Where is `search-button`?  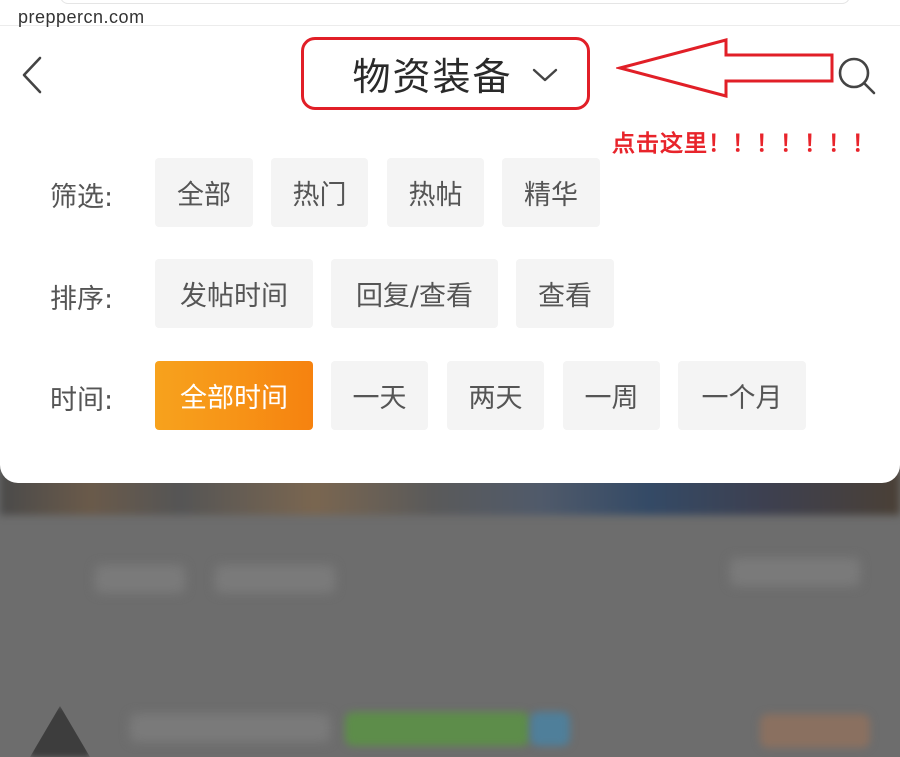 search-button is located at coordinates (856, 75).